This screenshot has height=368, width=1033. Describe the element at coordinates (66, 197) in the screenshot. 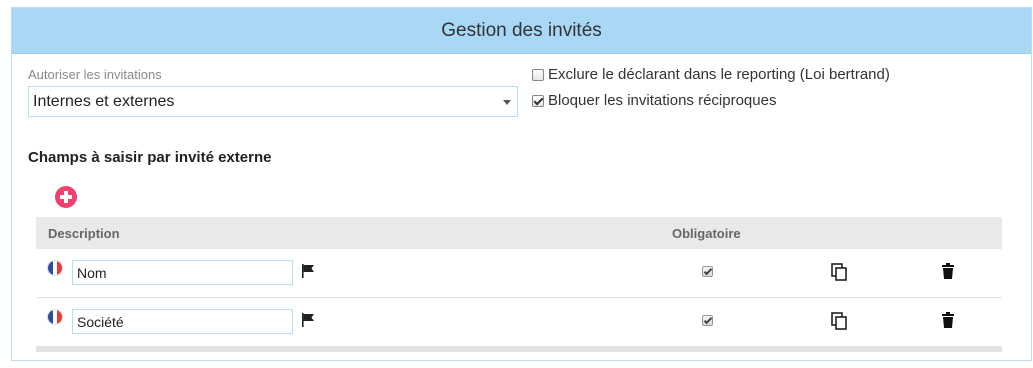

I see `add-icon` at that location.